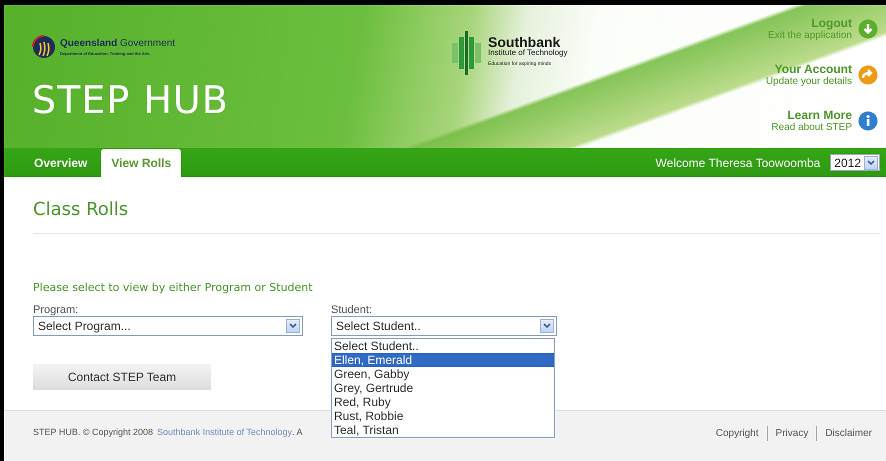  I want to click on footer-link: Disclaimer, so click(848, 433).